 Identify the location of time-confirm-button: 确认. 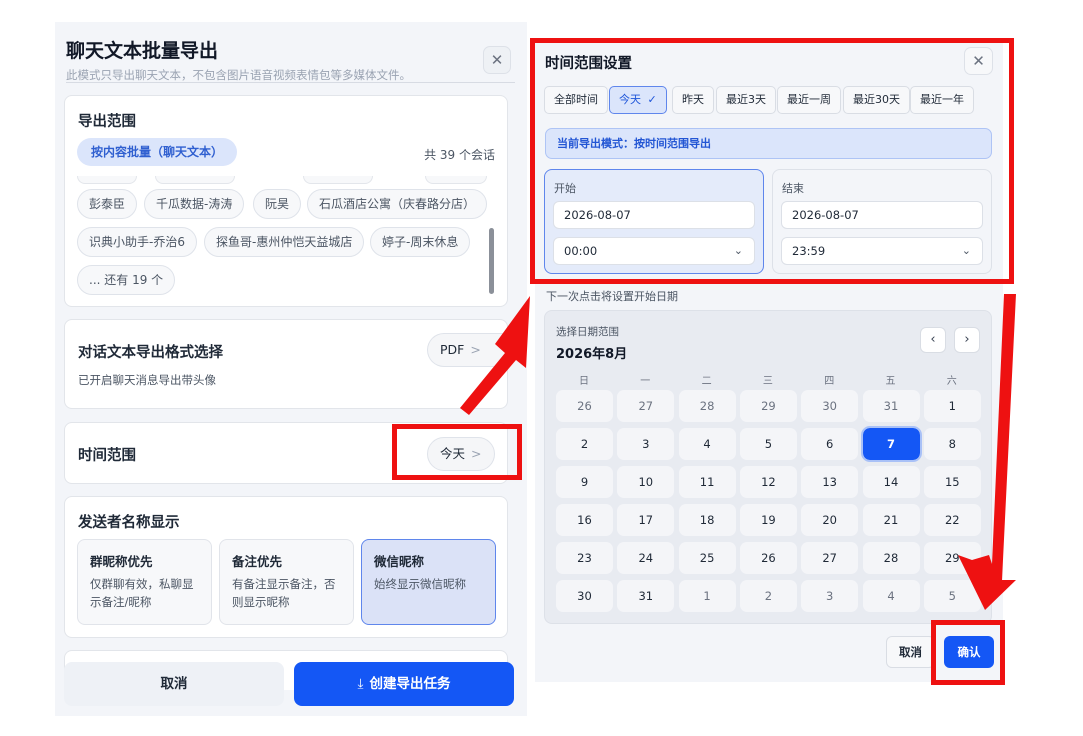
(969, 652).